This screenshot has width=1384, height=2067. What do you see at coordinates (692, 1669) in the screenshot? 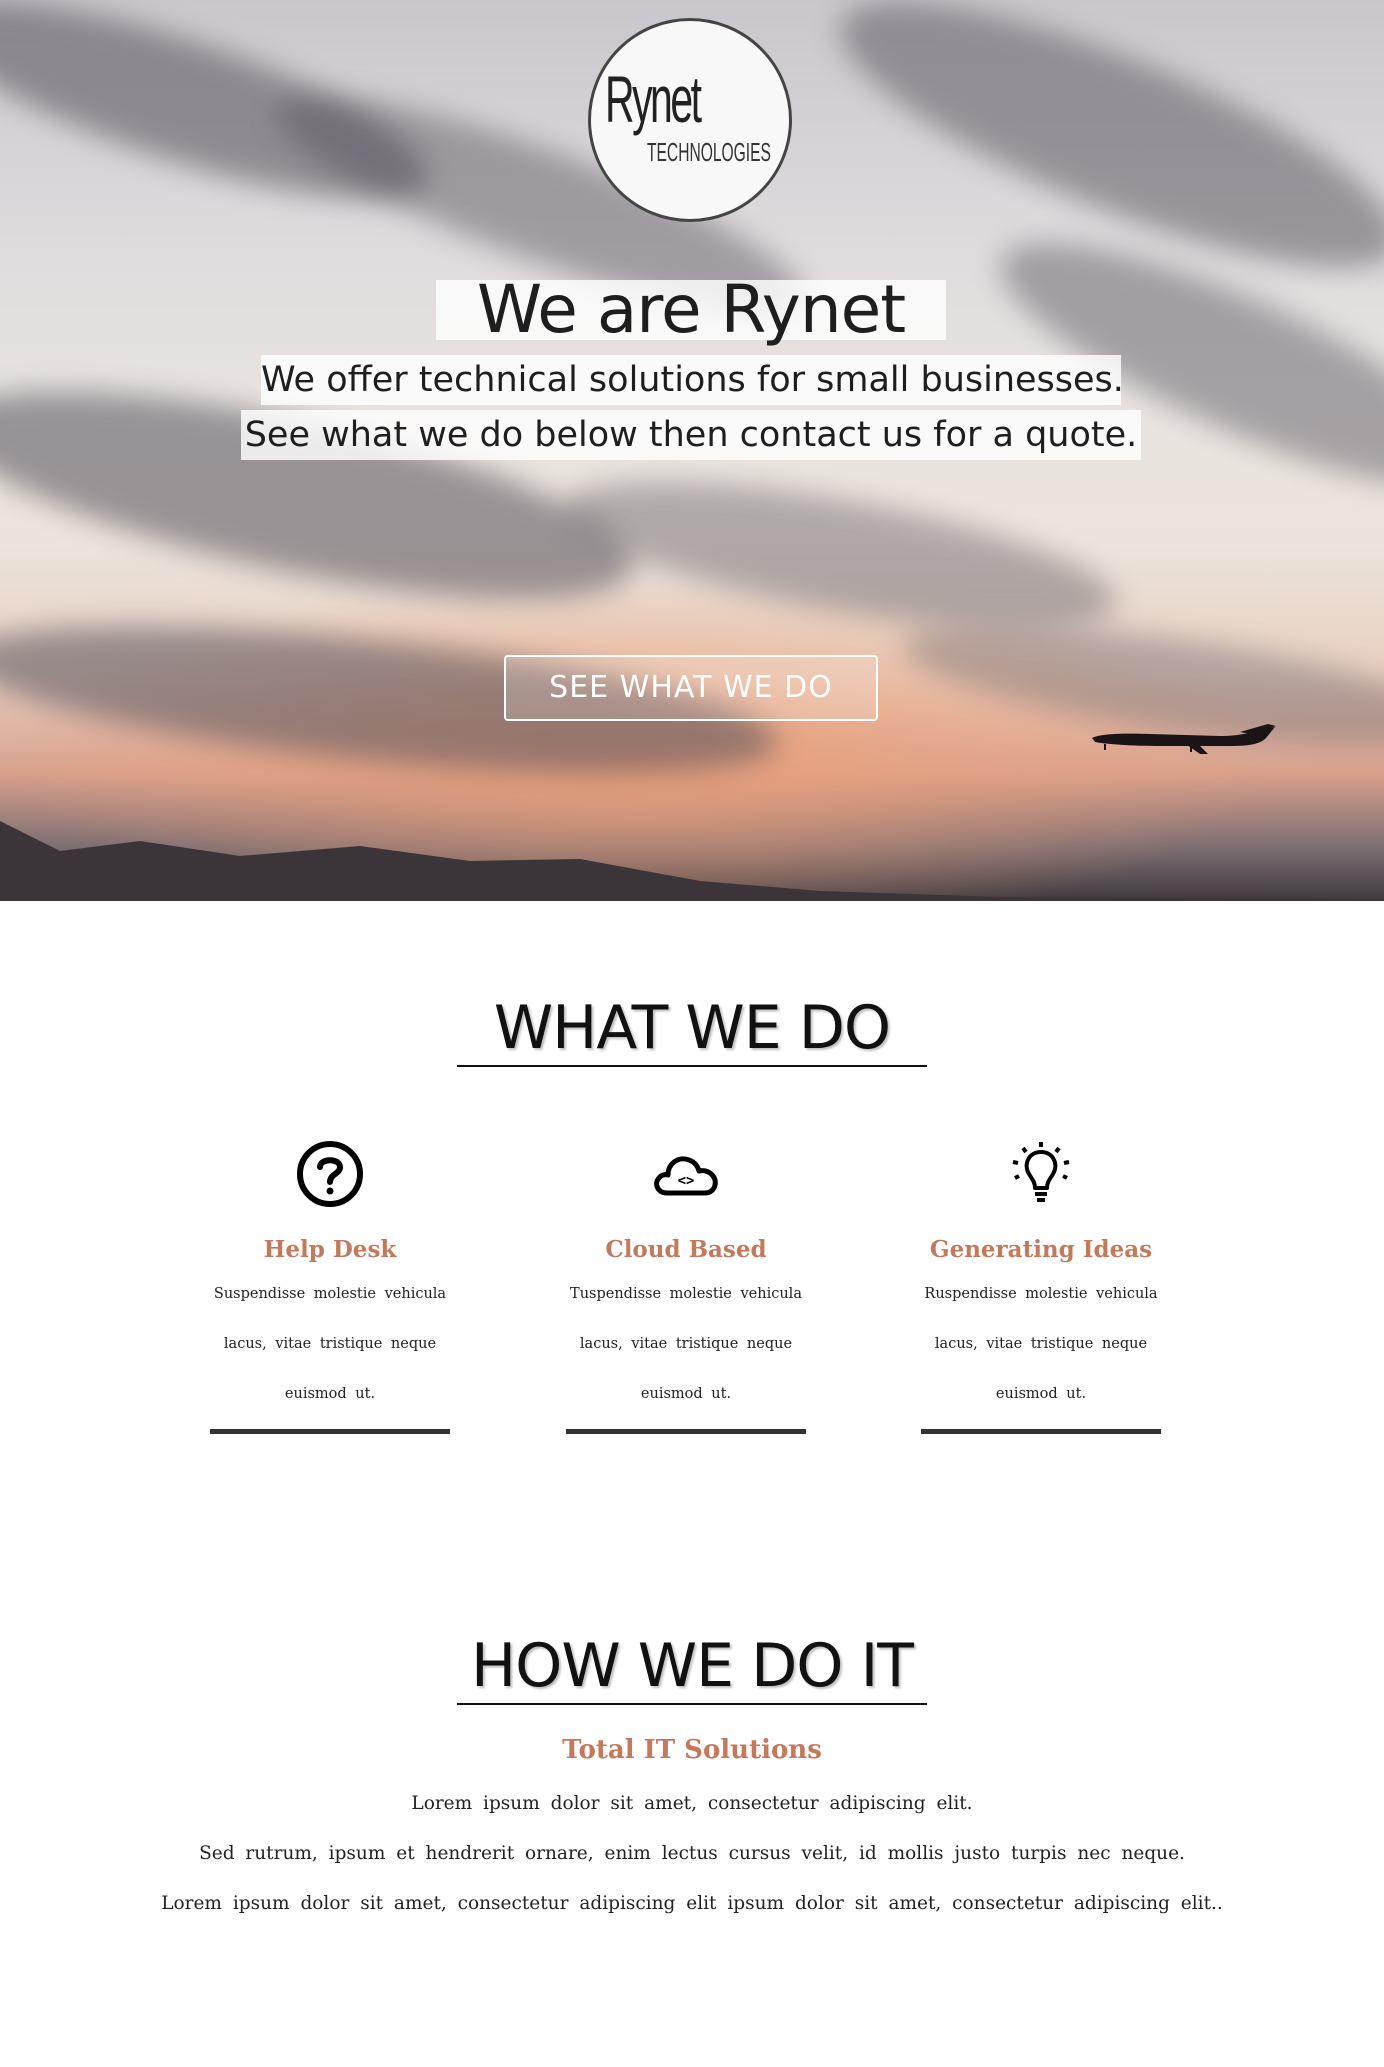
I see `how-we-do-it-title: HOW WE DO IT` at bounding box center [692, 1669].